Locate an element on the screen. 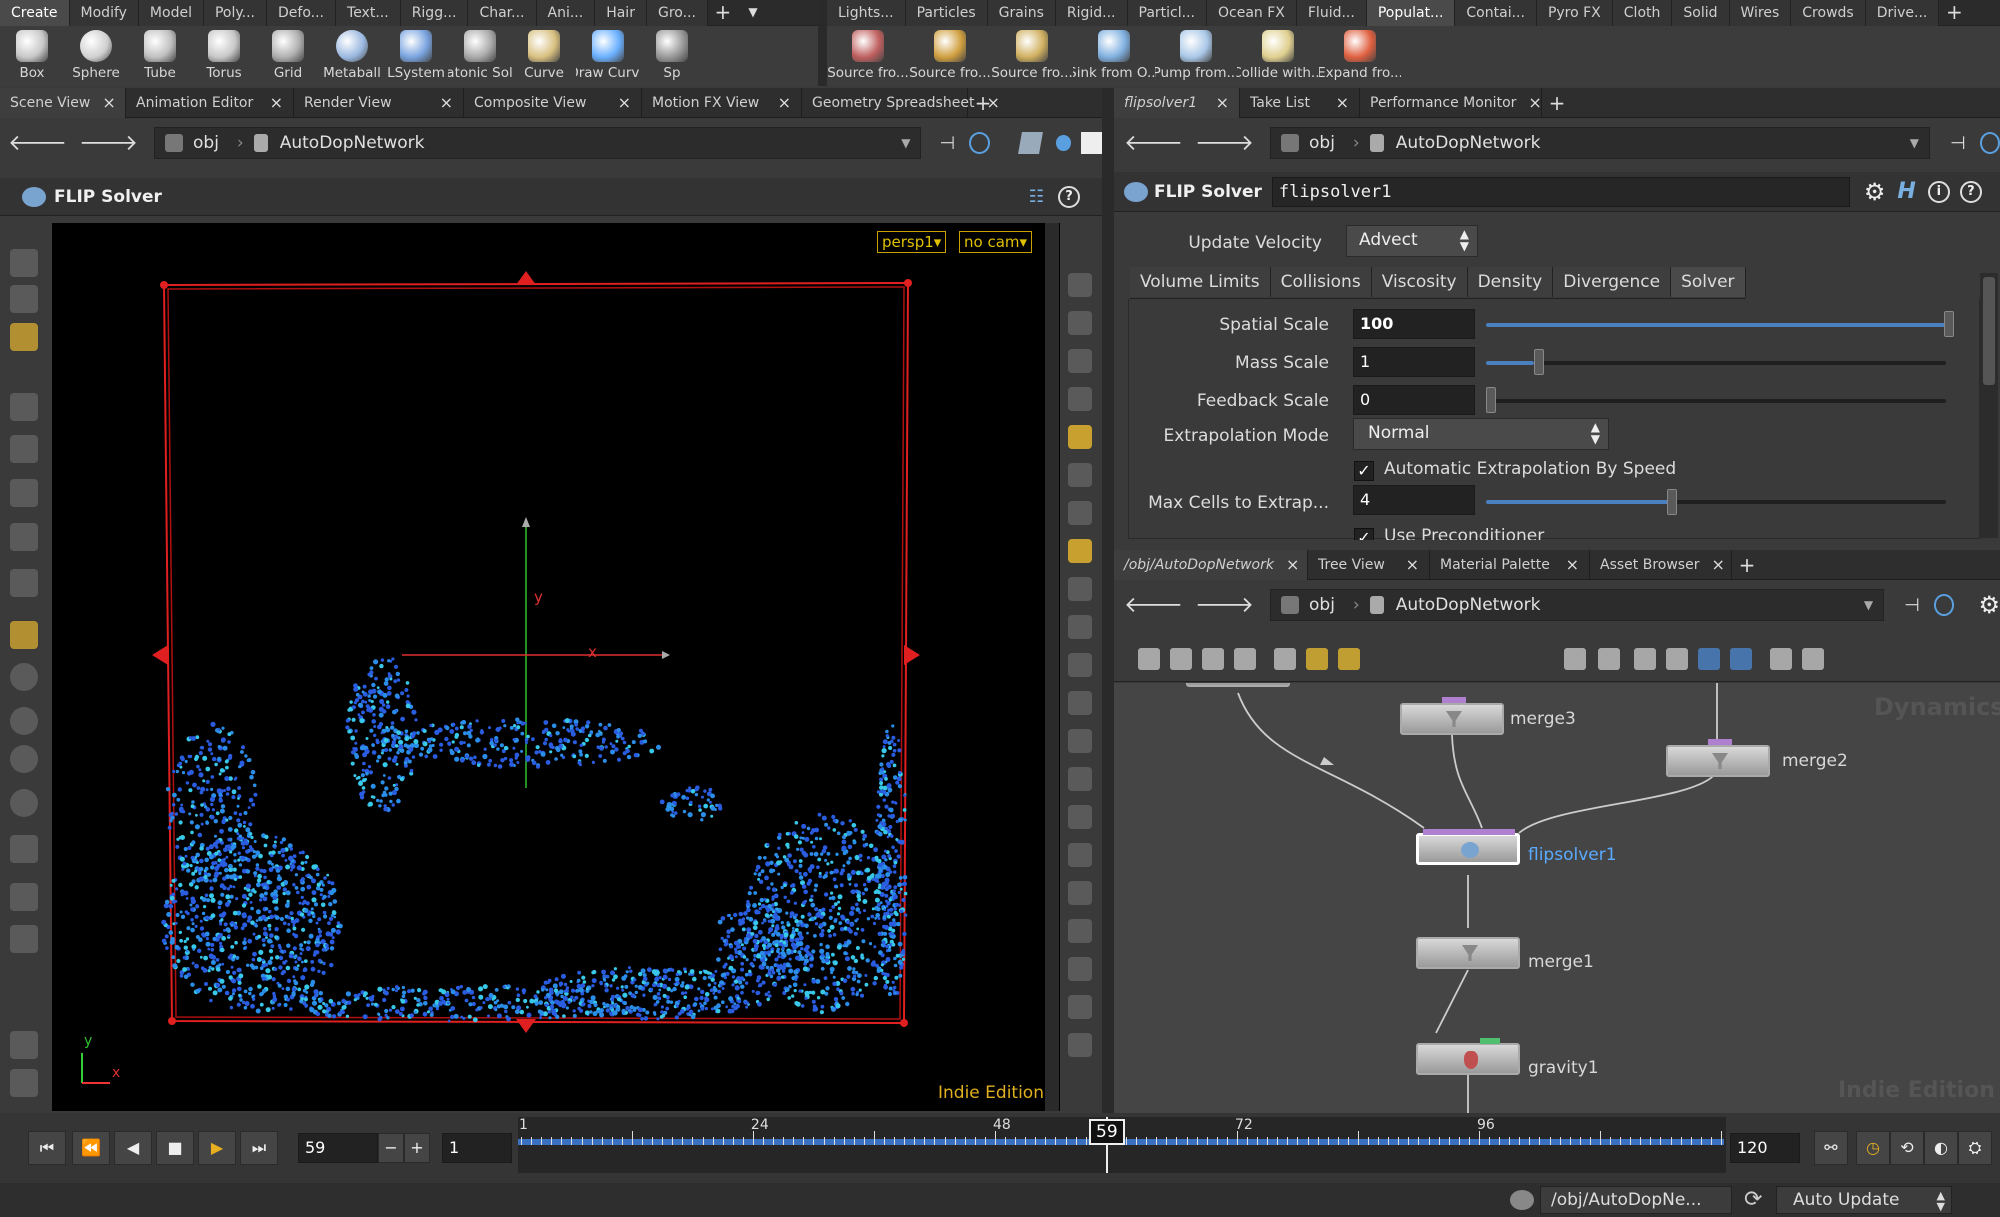  param-subtab-collisions: Collisions is located at coordinates (1321, 282).